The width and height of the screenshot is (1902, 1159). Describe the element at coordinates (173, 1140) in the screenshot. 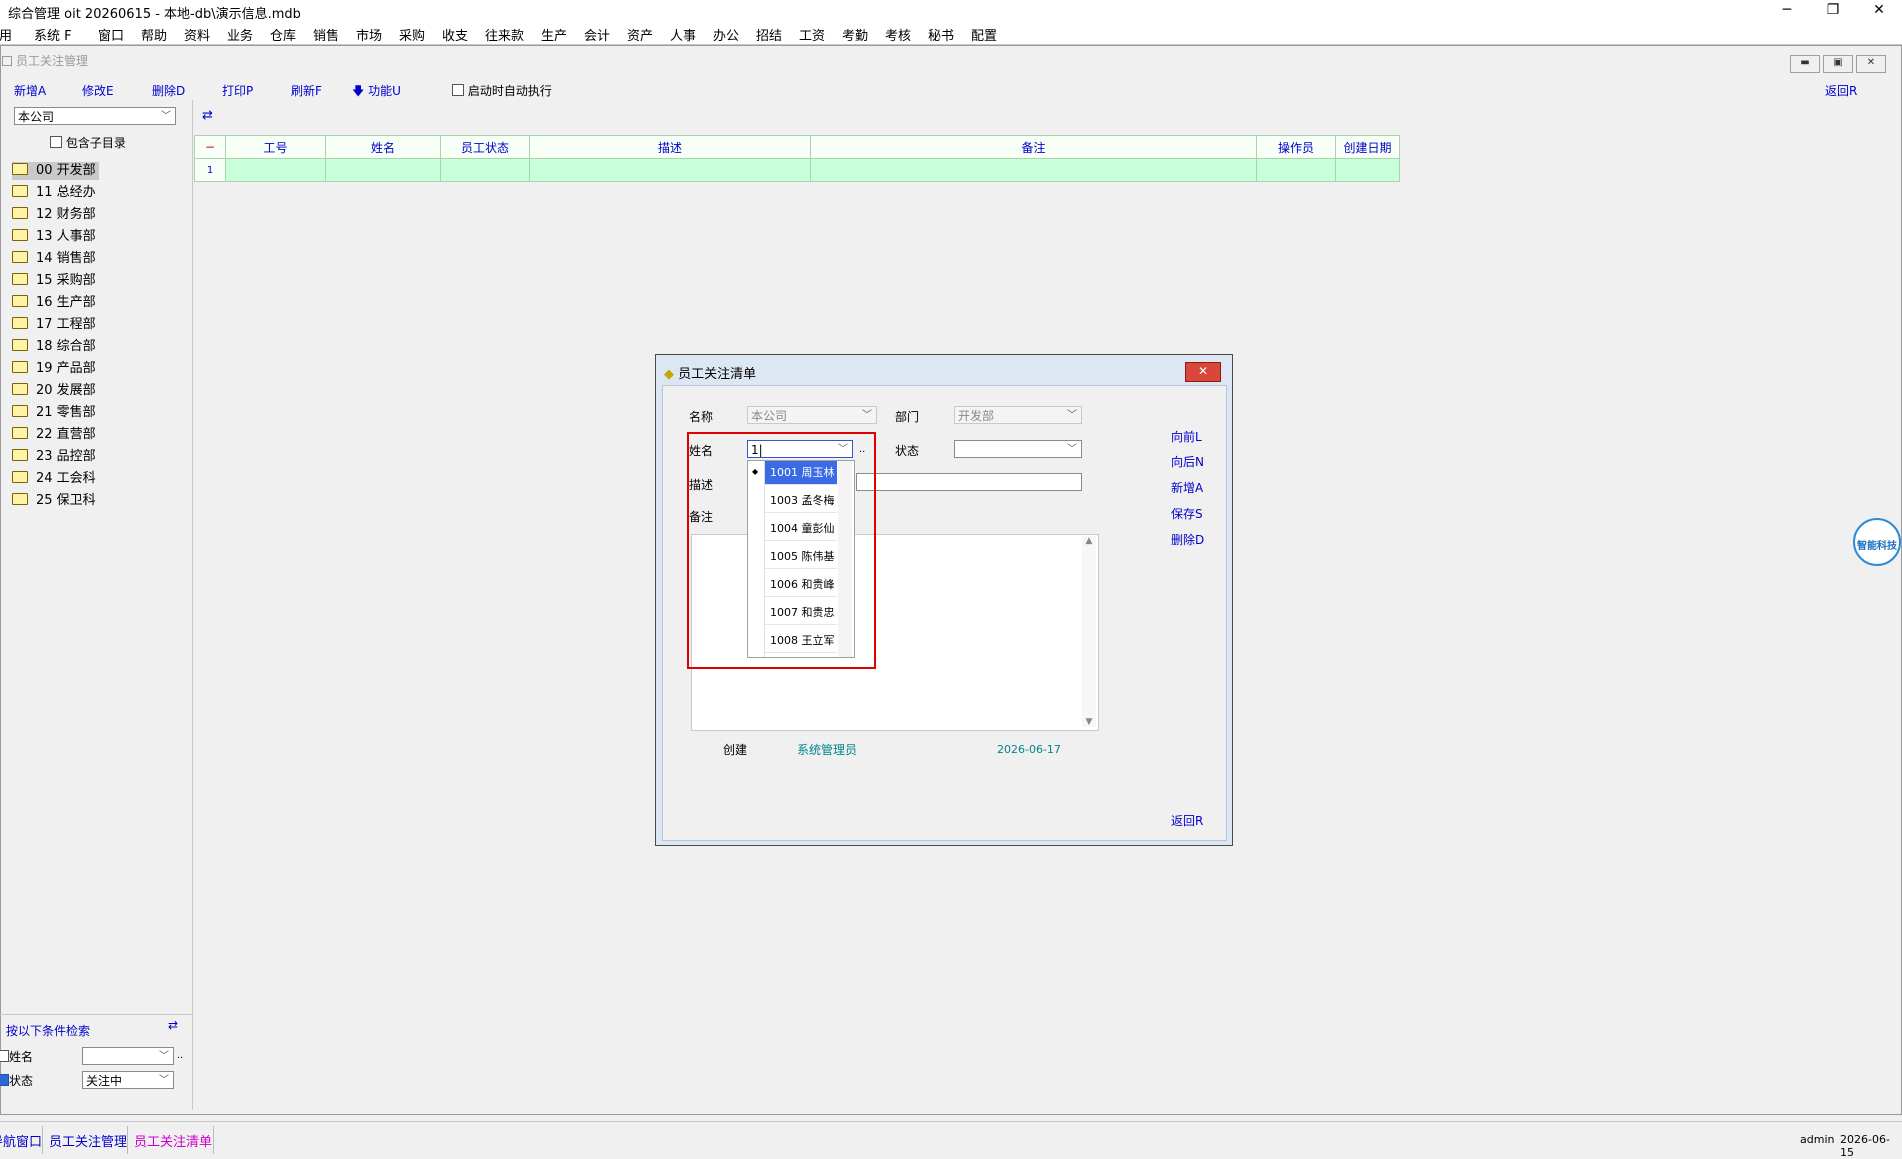

I see `tab-staff-list: 员工关注清单` at that location.